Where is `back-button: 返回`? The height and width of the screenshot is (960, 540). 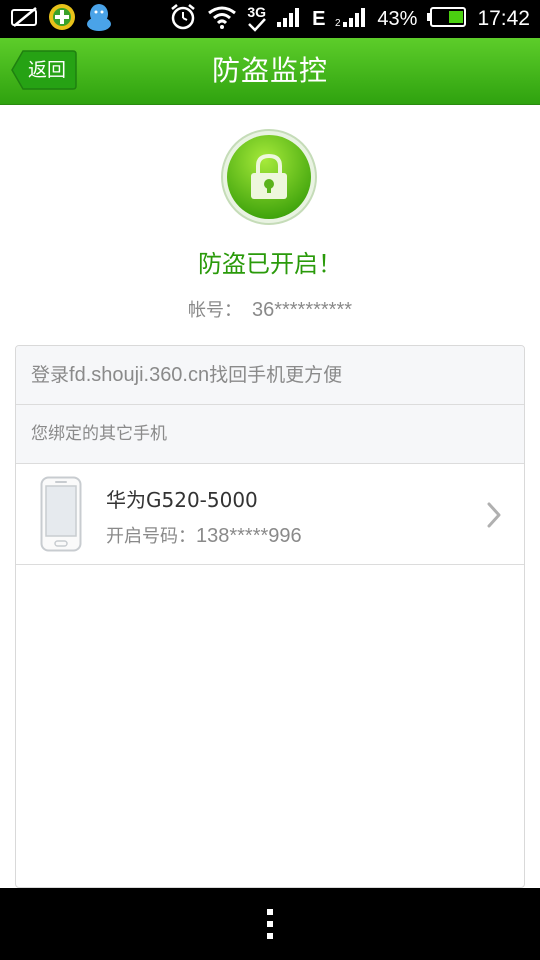
back-button: 返回 is located at coordinates (44, 70).